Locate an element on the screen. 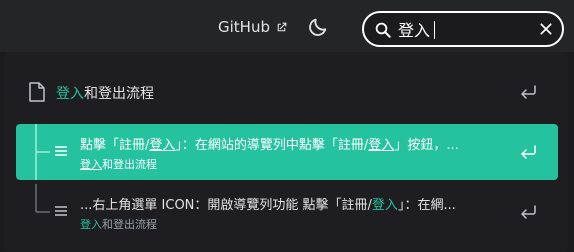 The image size is (574, 252). clear-icon is located at coordinates (546, 29).